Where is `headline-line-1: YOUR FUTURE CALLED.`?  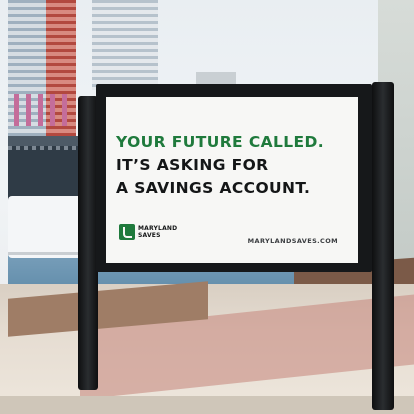 headline-line-1: YOUR FUTURE CALLED. is located at coordinates (220, 142).